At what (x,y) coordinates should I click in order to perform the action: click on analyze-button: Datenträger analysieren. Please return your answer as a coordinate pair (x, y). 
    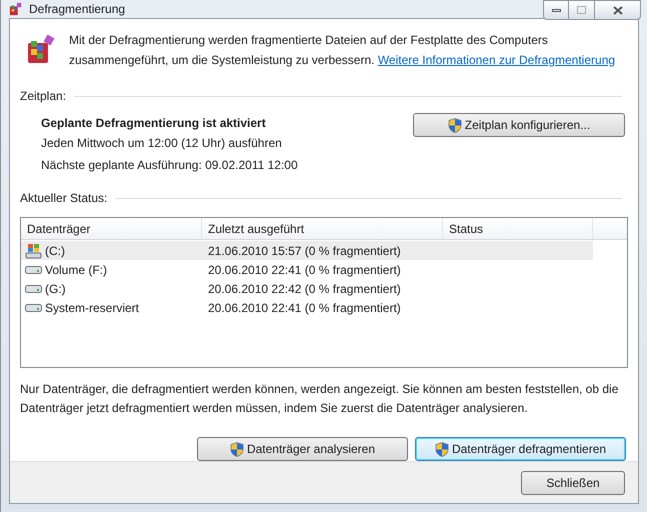
    Looking at the image, I should click on (302, 449).